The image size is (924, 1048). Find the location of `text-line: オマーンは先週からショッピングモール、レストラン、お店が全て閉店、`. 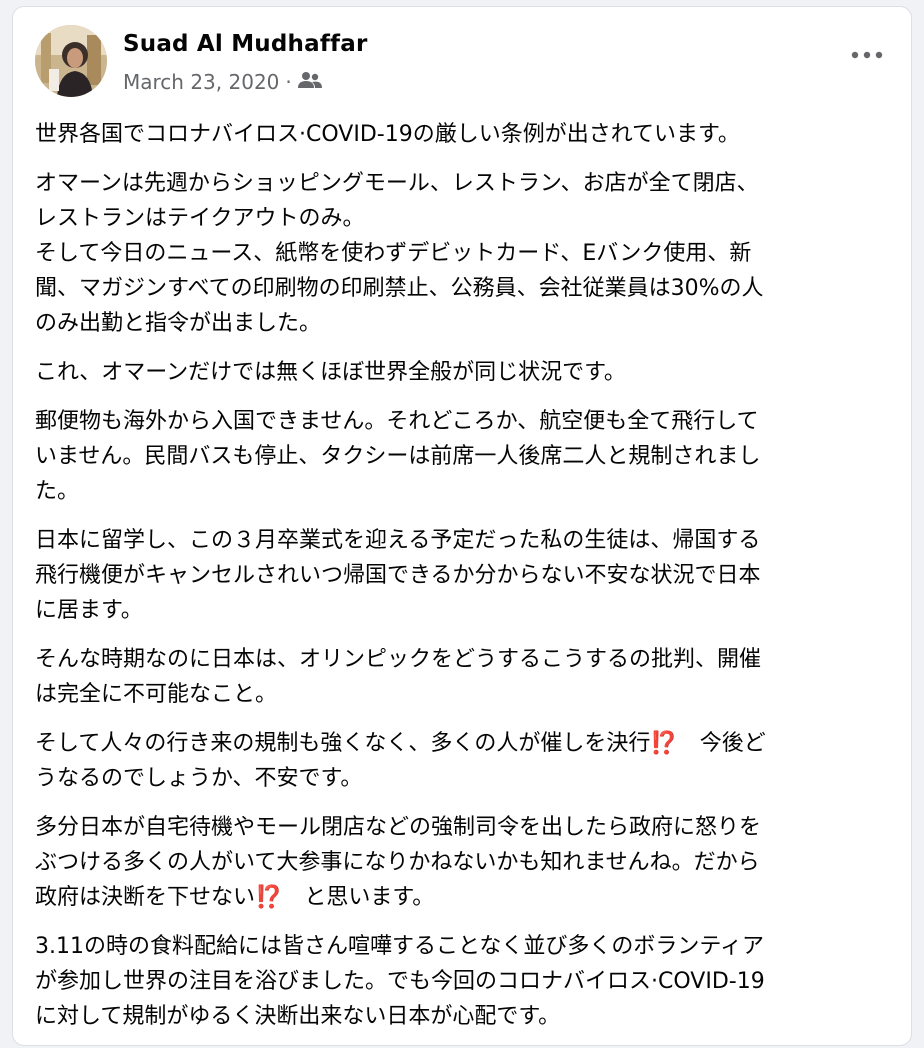

text-line: オマーンは先週からショッピングモール、レストラン、お店が全て閉店、 is located at coordinates (397, 183).